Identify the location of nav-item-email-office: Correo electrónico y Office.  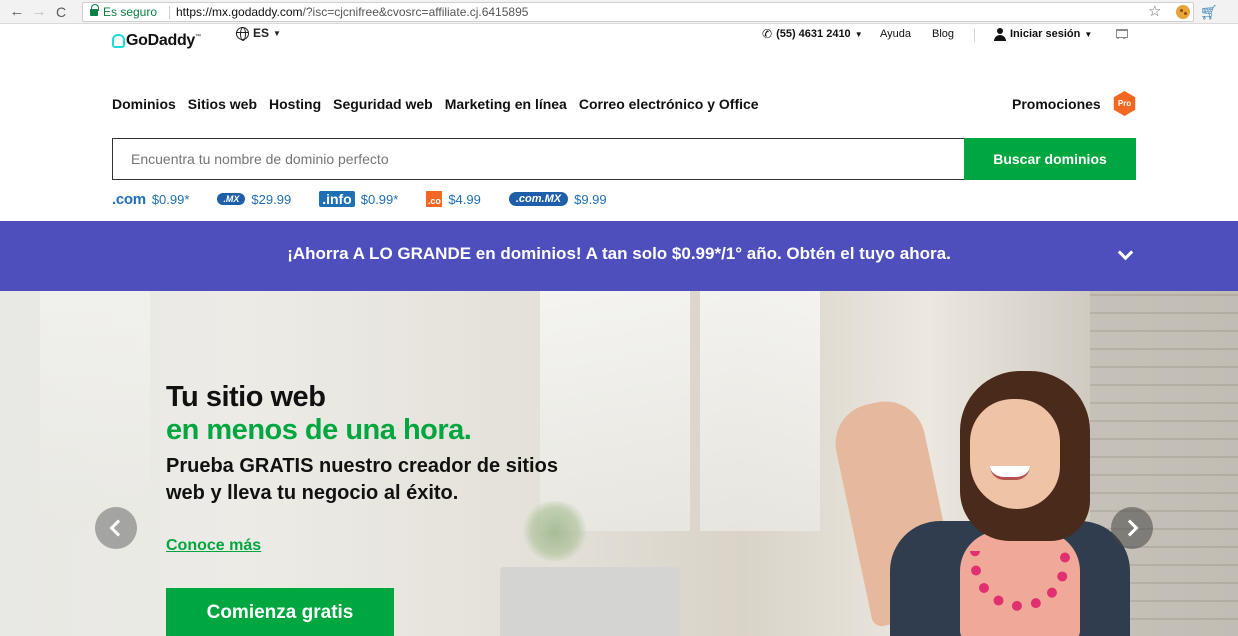
(669, 104).